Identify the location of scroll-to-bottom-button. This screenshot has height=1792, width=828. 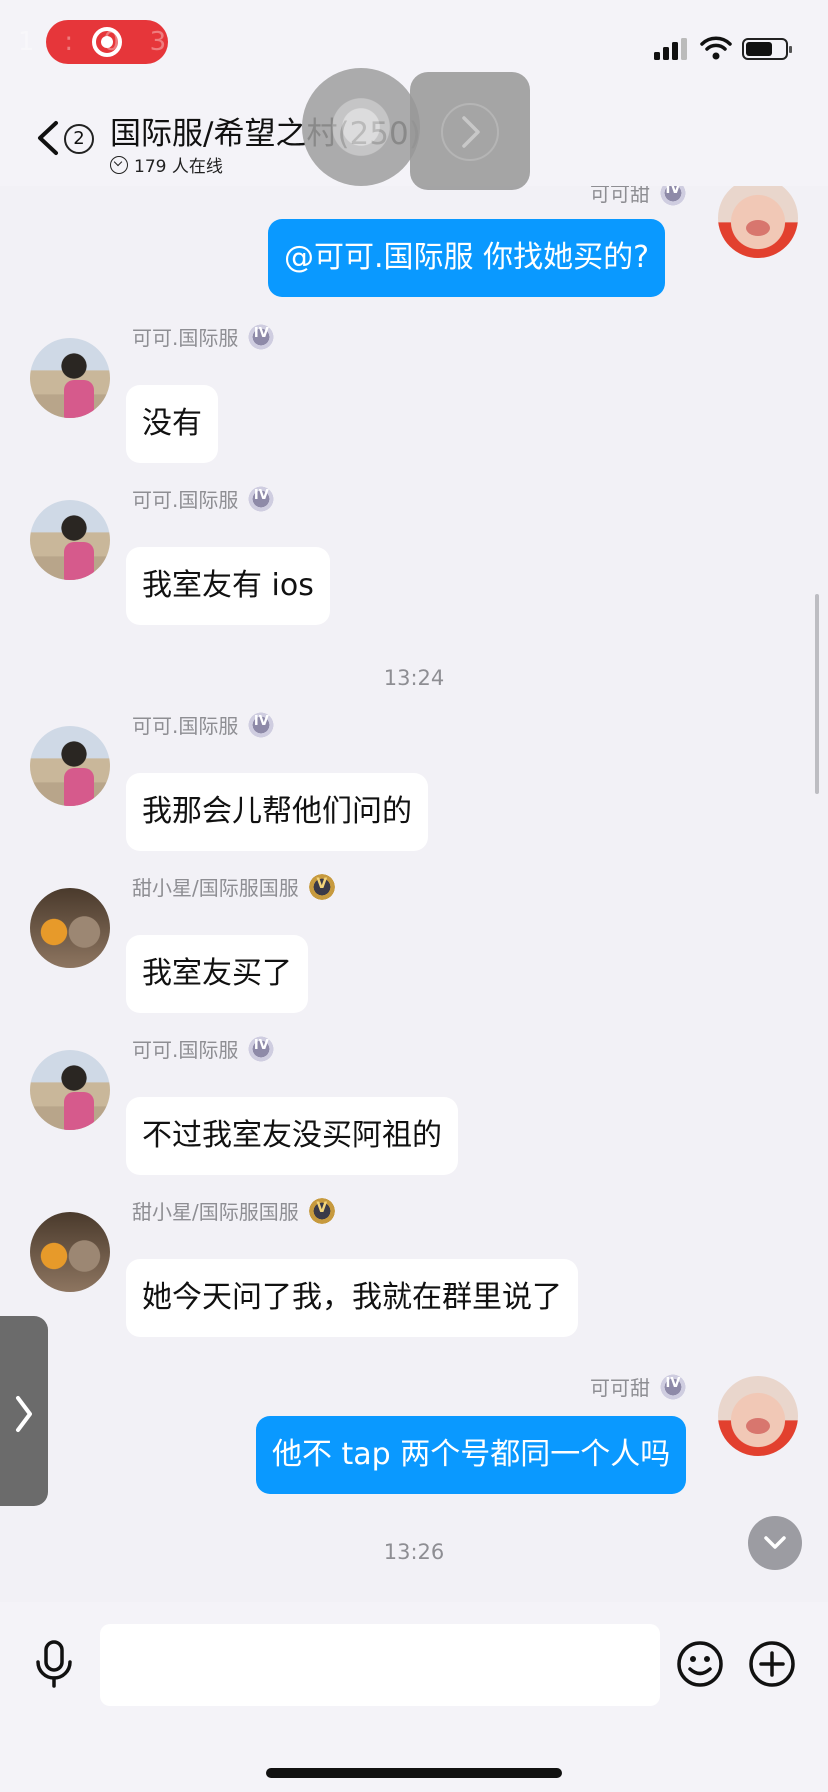
(775, 1543).